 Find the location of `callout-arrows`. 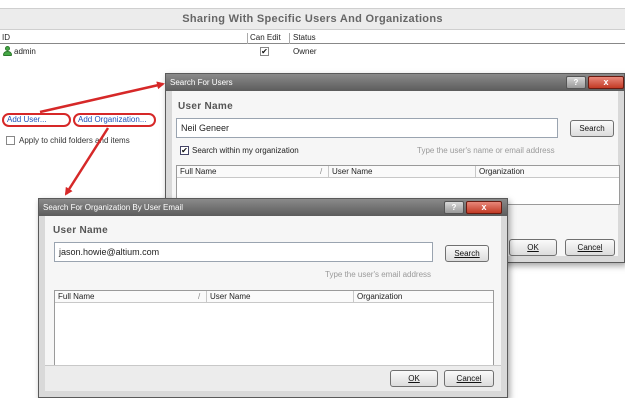

callout-arrows is located at coordinates (102, 138).